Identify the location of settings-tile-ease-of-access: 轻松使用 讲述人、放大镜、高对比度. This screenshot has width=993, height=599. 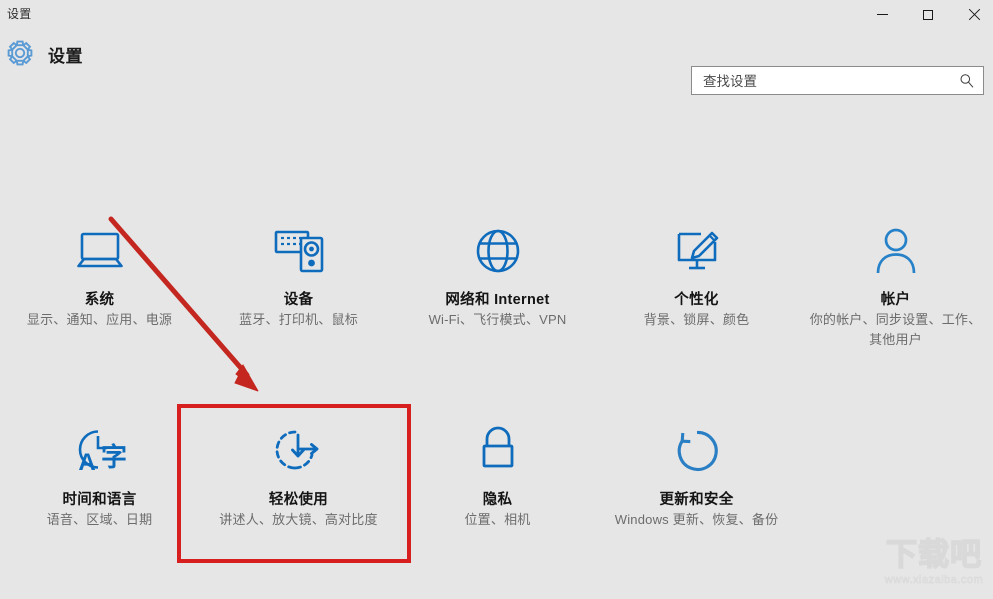
(298, 474).